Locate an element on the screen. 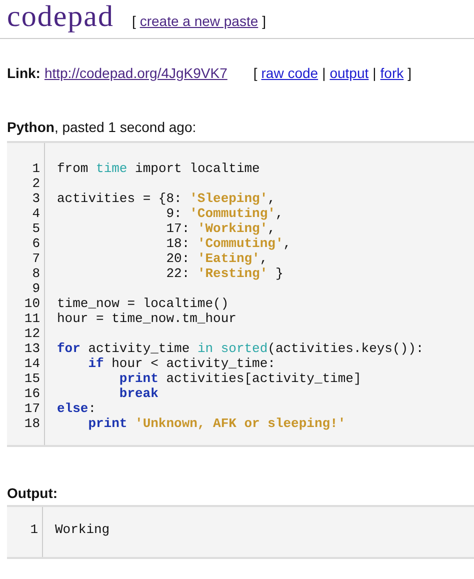  code-line: for activity_time in sorted(activities.keys()): is located at coordinates (240, 348).